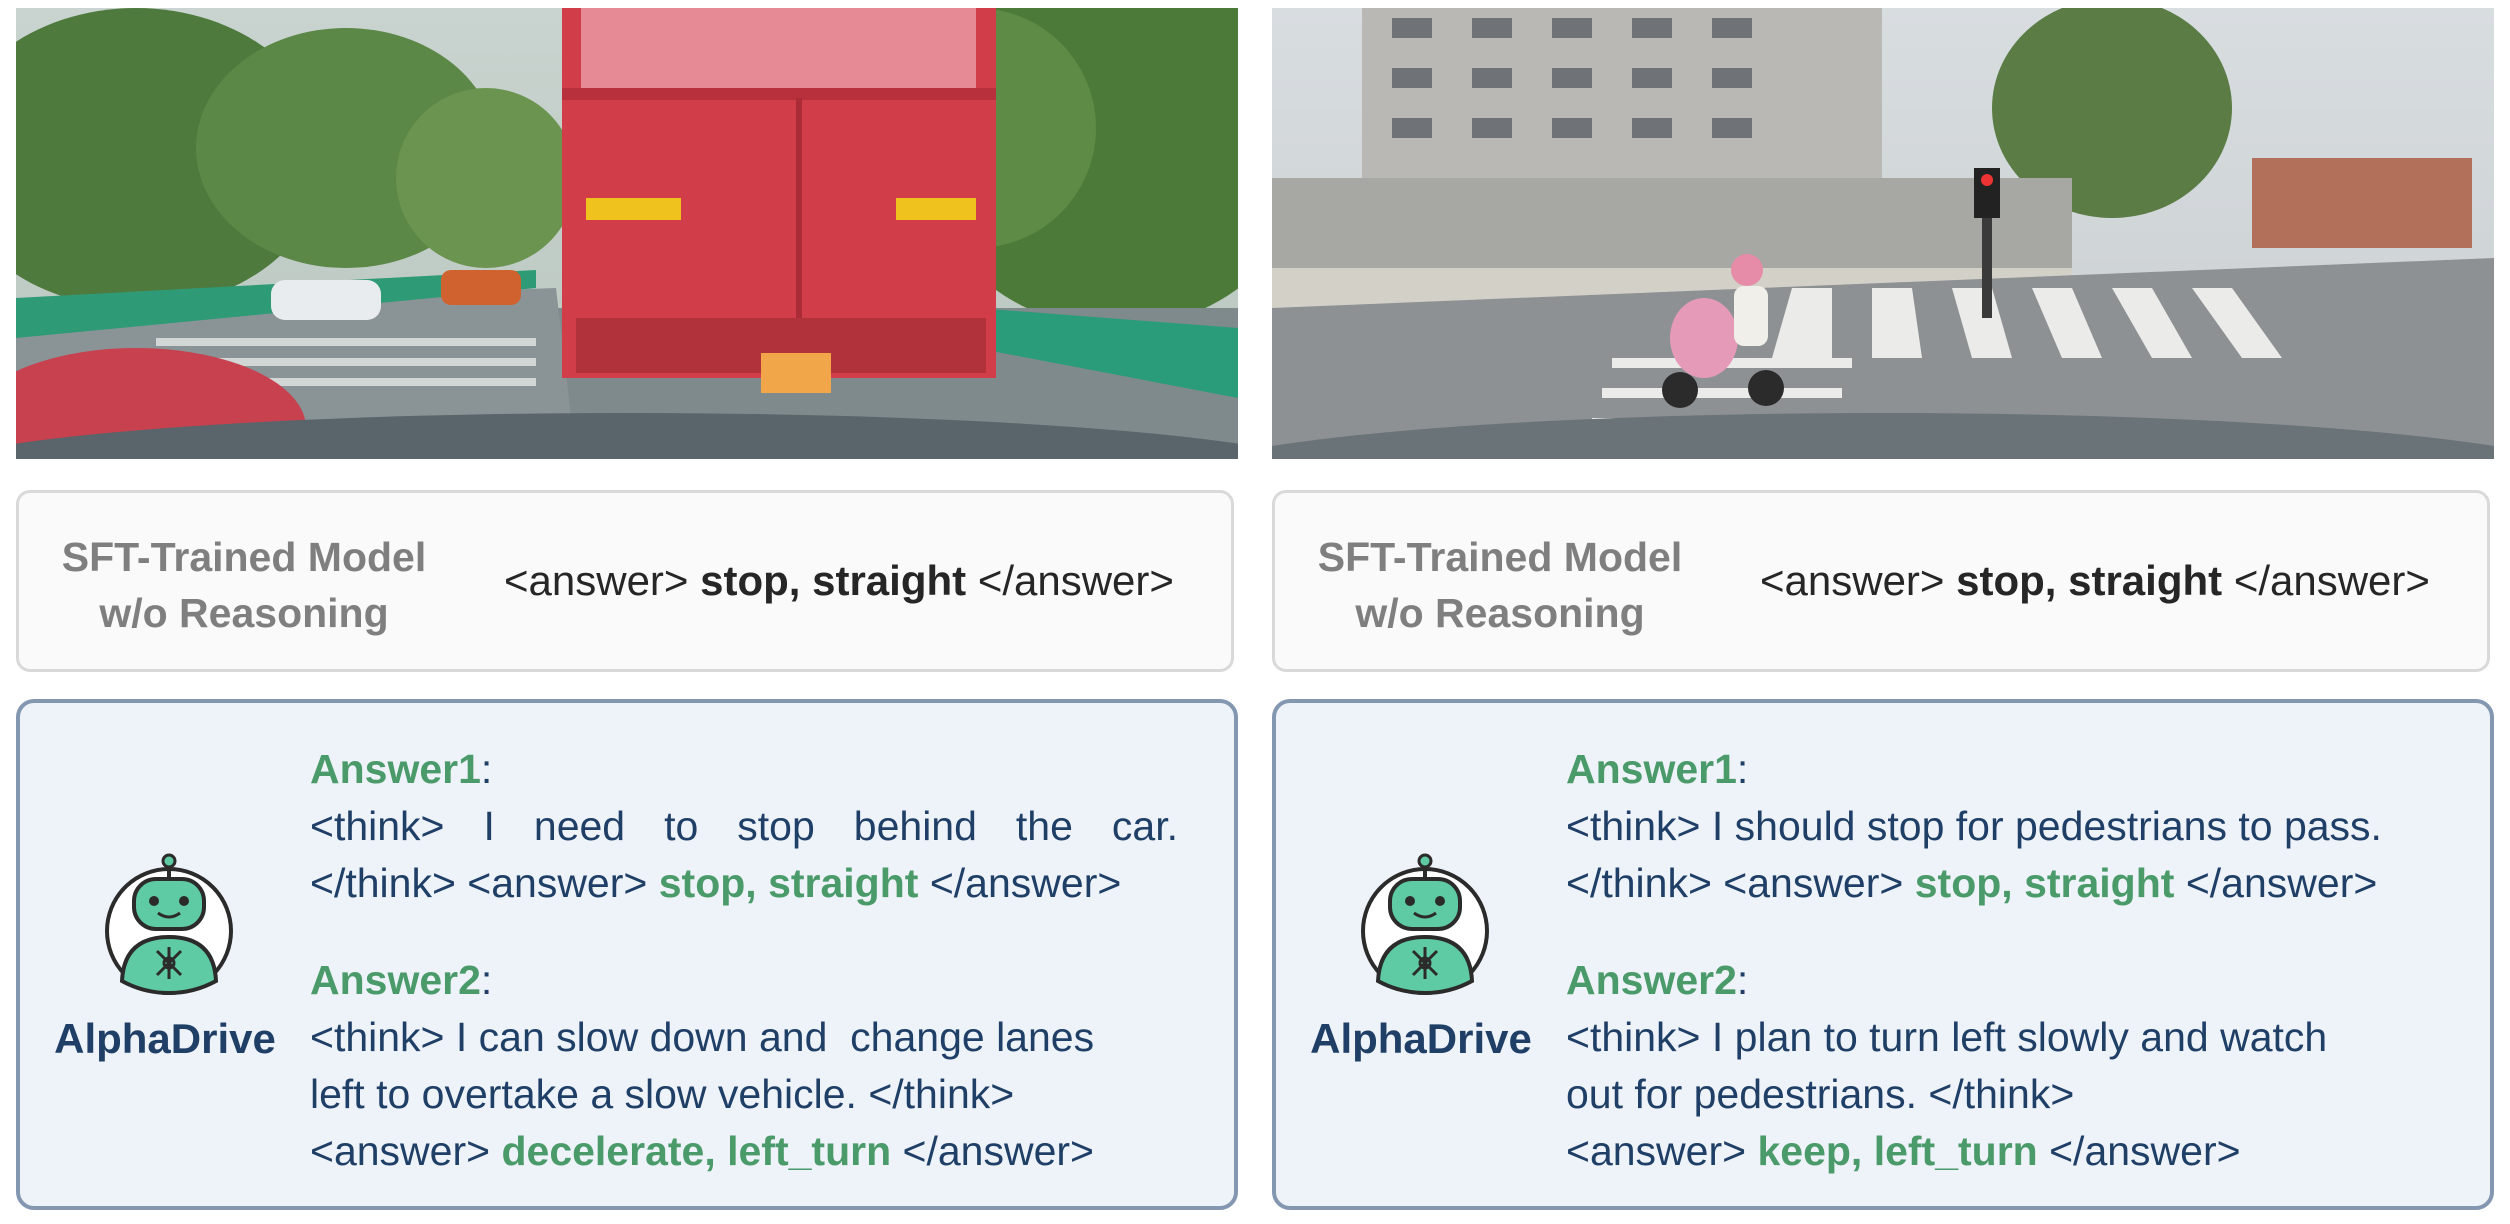  I want to click on answer2-value: keep, left_turn, so click(1897, 1151).